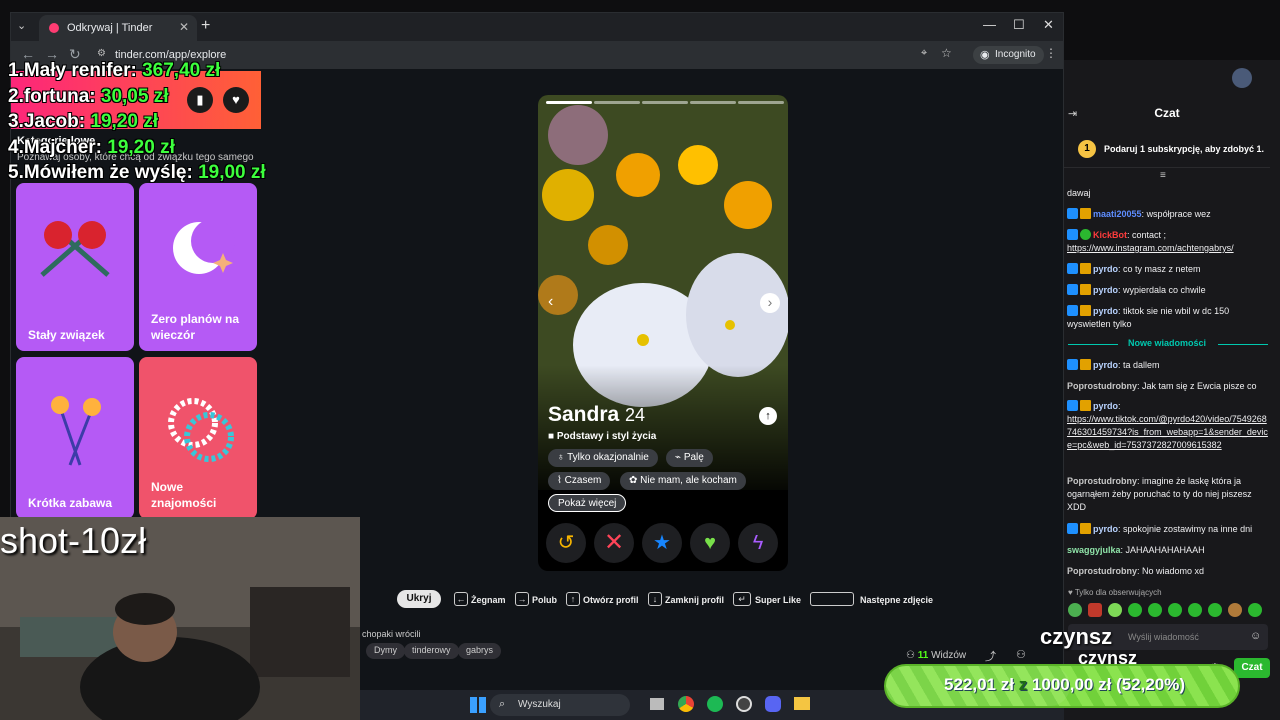 The width and height of the screenshot is (1280, 720). I want to click on message-user: swaggyjulka, so click(1094, 550).